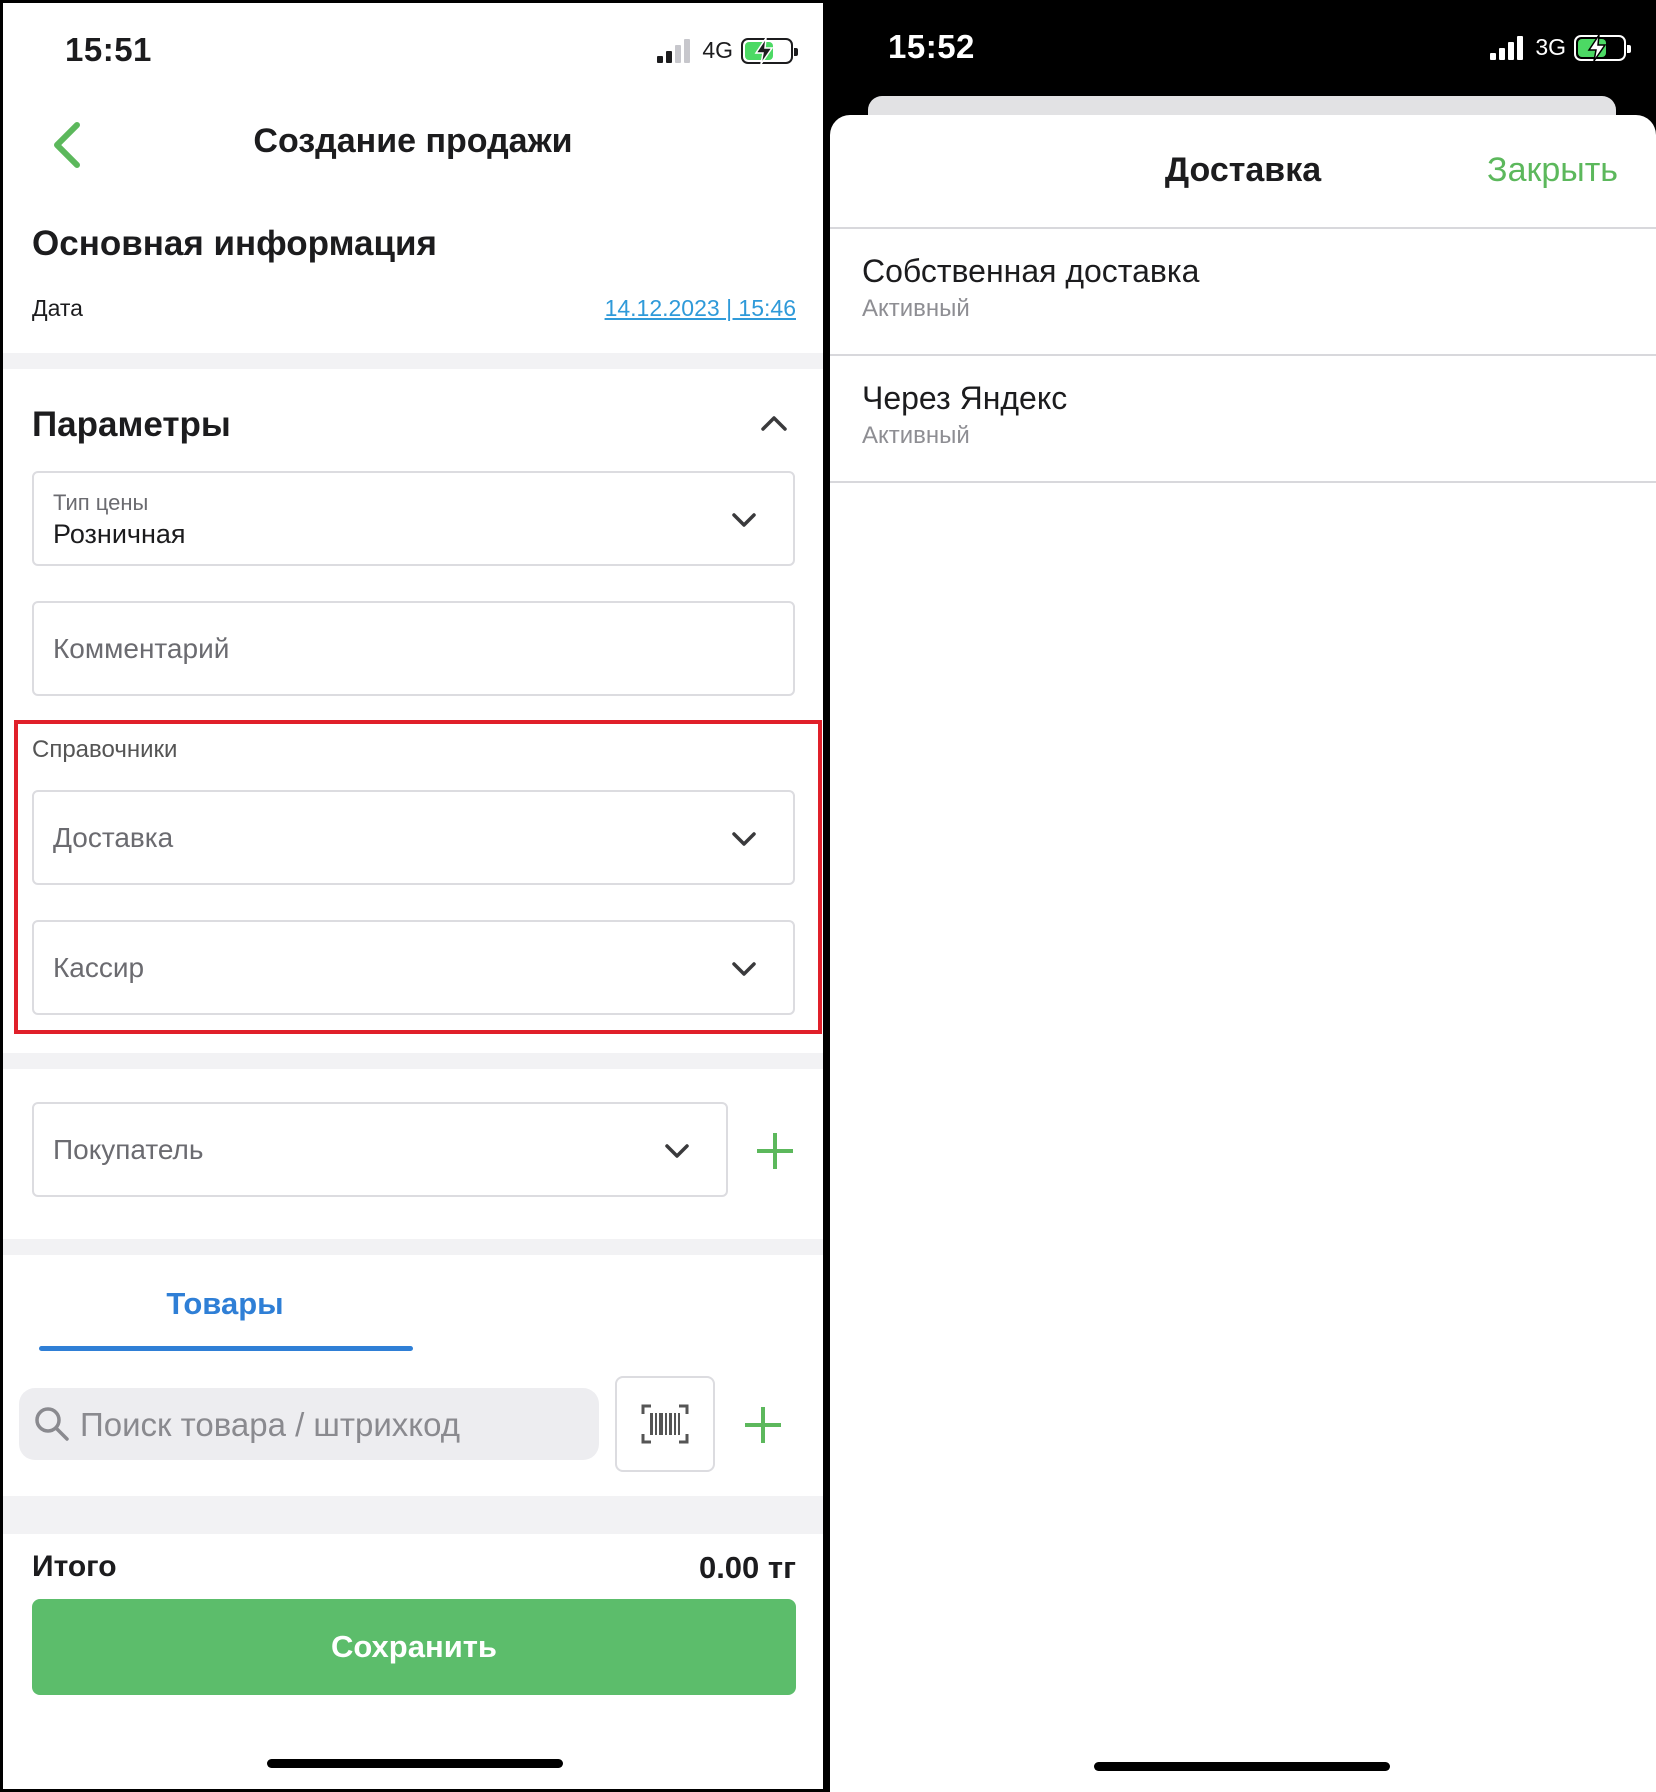 The width and height of the screenshot is (1656, 1792). What do you see at coordinates (1243, 418) in the screenshot?
I see `delivery-option: Через Яндекс Активный` at bounding box center [1243, 418].